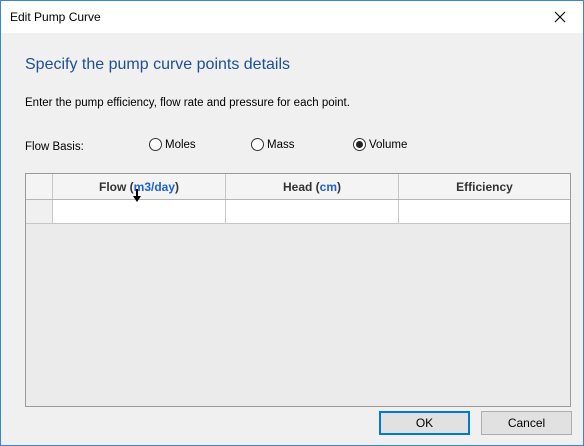  Describe the element at coordinates (180, 144) in the screenshot. I see `radio-moles-label: Moles` at that location.